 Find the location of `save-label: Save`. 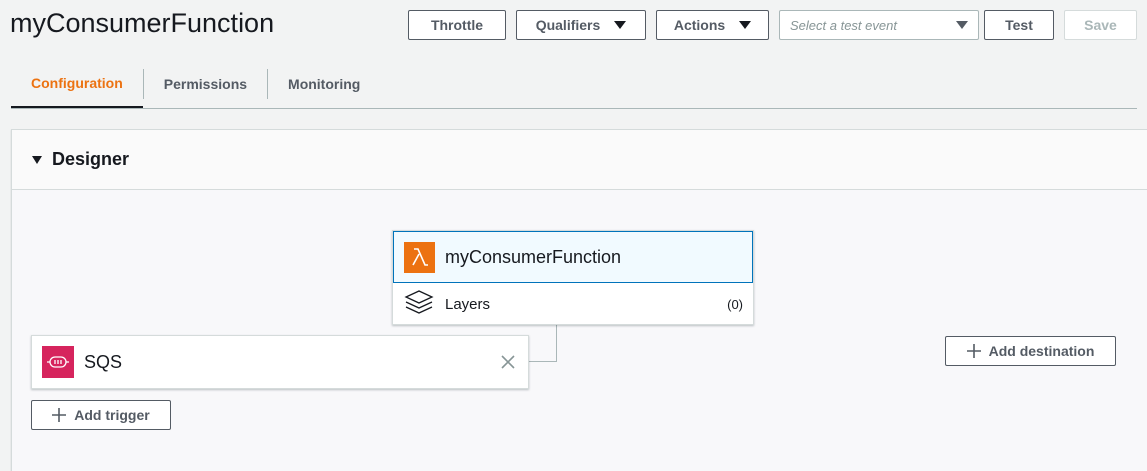

save-label: Save is located at coordinates (1100, 25).